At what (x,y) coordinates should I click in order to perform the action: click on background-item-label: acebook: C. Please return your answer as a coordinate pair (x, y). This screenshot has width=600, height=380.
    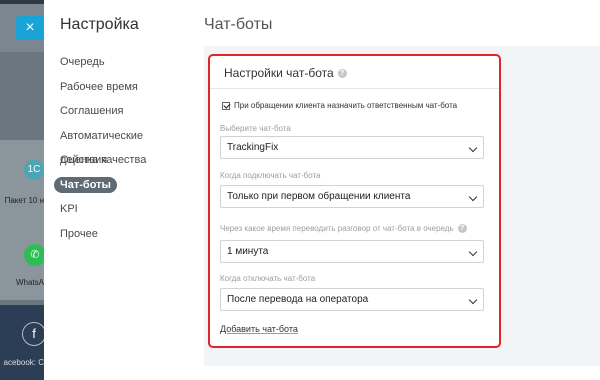
    Looking at the image, I should click on (23, 362).